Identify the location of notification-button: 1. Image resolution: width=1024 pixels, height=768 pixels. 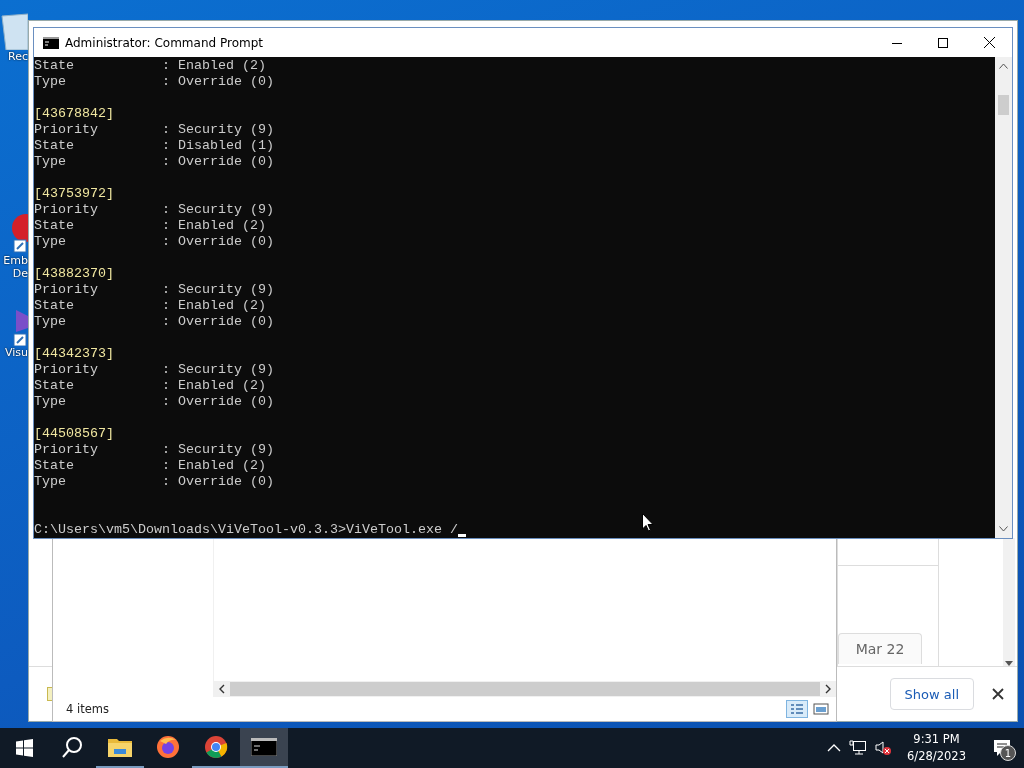
(1002, 748).